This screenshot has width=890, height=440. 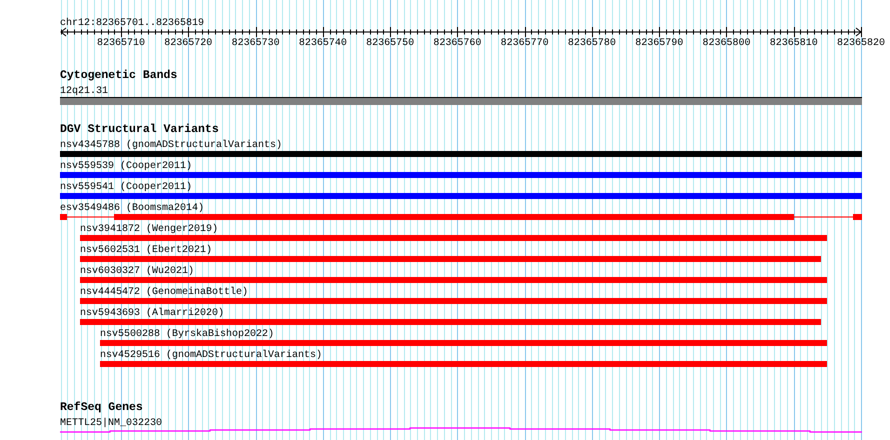 I want to click on variant-label: esv3549486 (Boomsma2014), so click(x=132, y=208).